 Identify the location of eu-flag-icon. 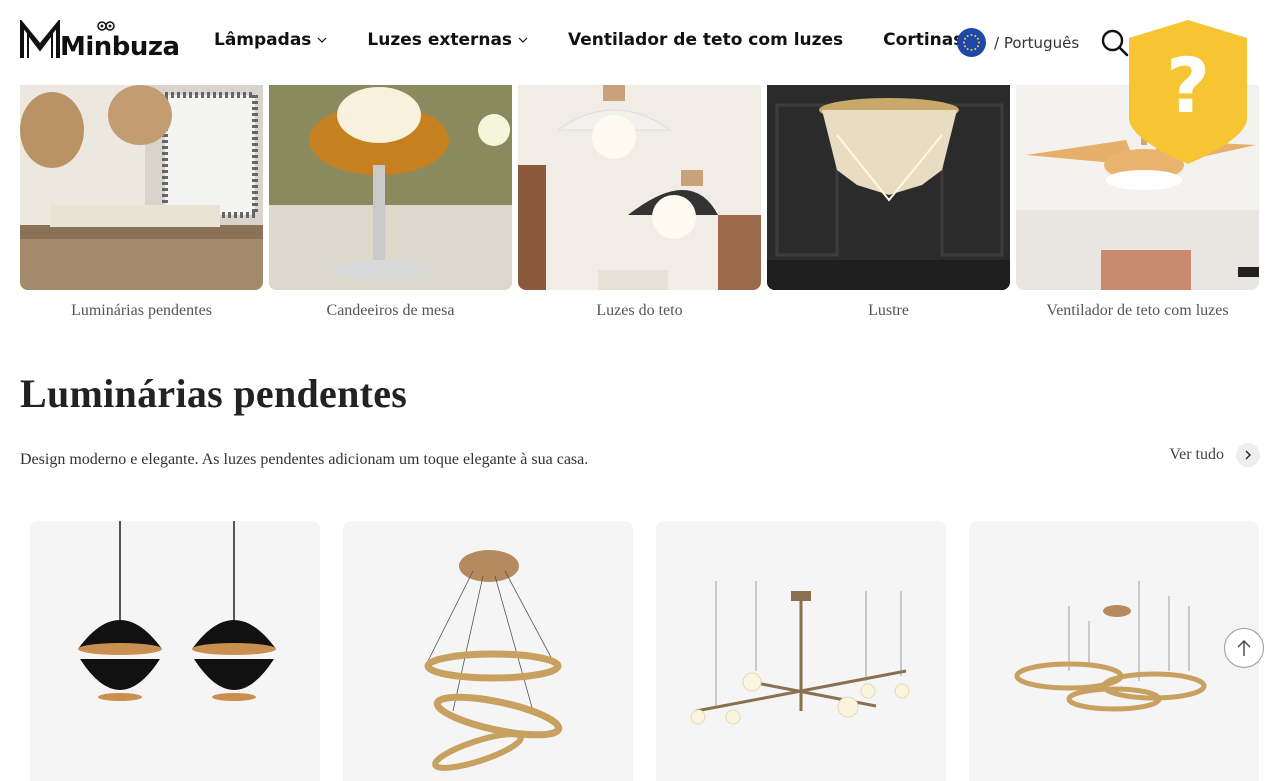
(971, 42).